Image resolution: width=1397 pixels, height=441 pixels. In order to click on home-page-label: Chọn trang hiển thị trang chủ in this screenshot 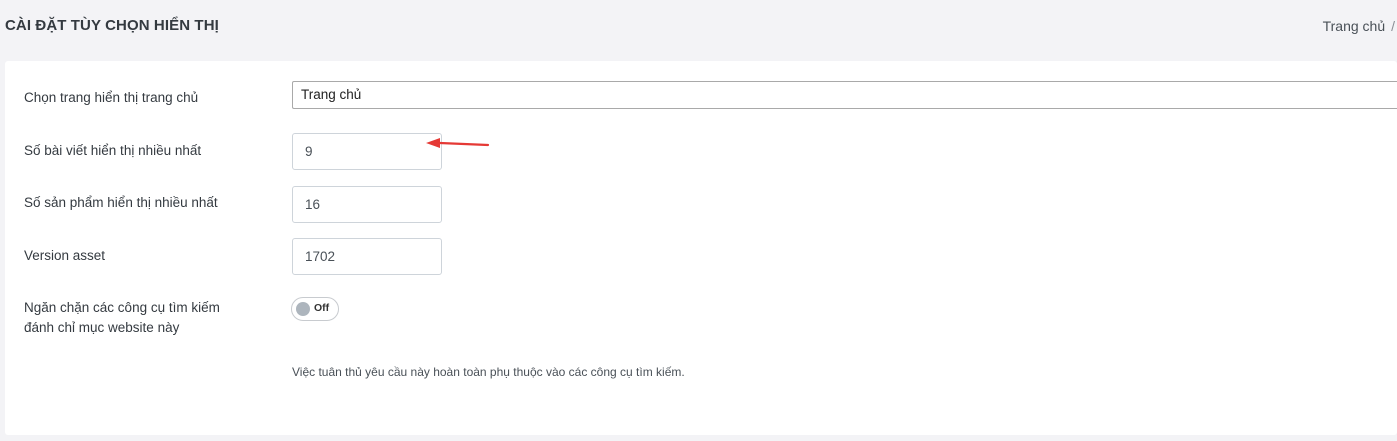, I will do `click(111, 97)`.